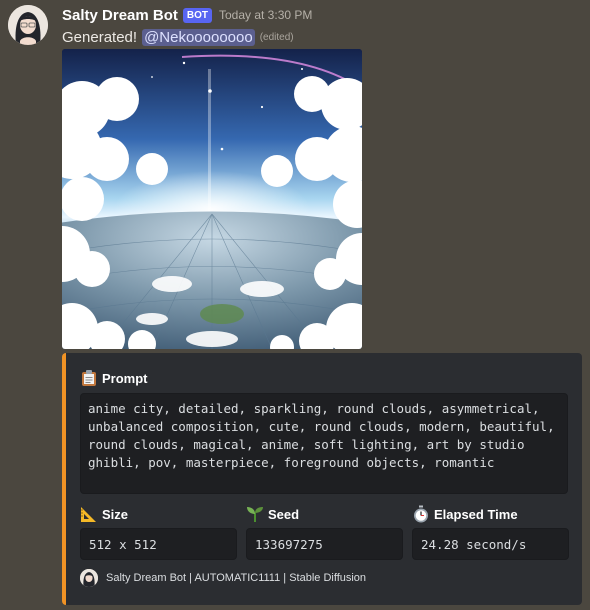  I want to click on message-header: Salty Dream Bot BOT Today at 3:30 PM, so click(187, 15).